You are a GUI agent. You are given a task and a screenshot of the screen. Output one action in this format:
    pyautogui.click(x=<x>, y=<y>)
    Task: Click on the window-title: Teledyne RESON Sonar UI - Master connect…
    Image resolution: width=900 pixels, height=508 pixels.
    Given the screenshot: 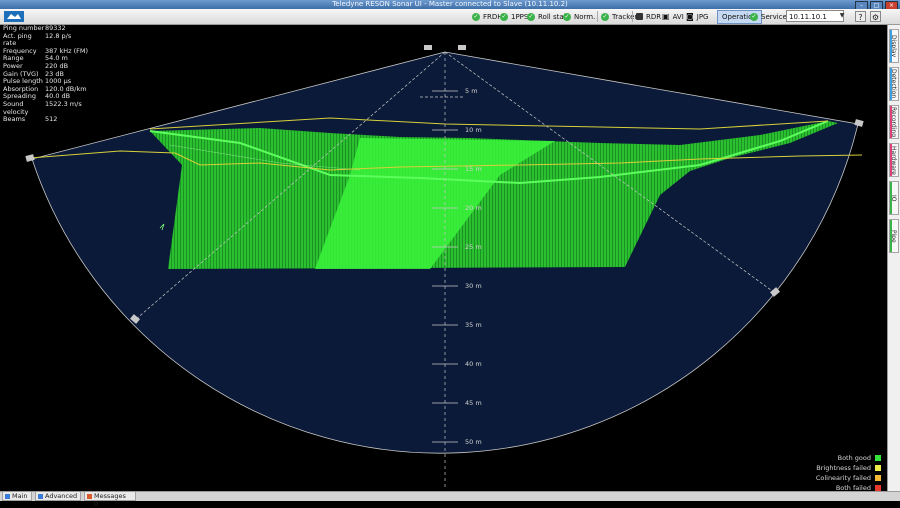 What is the action you would take?
    pyautogui.click(x=450, y=4)
    